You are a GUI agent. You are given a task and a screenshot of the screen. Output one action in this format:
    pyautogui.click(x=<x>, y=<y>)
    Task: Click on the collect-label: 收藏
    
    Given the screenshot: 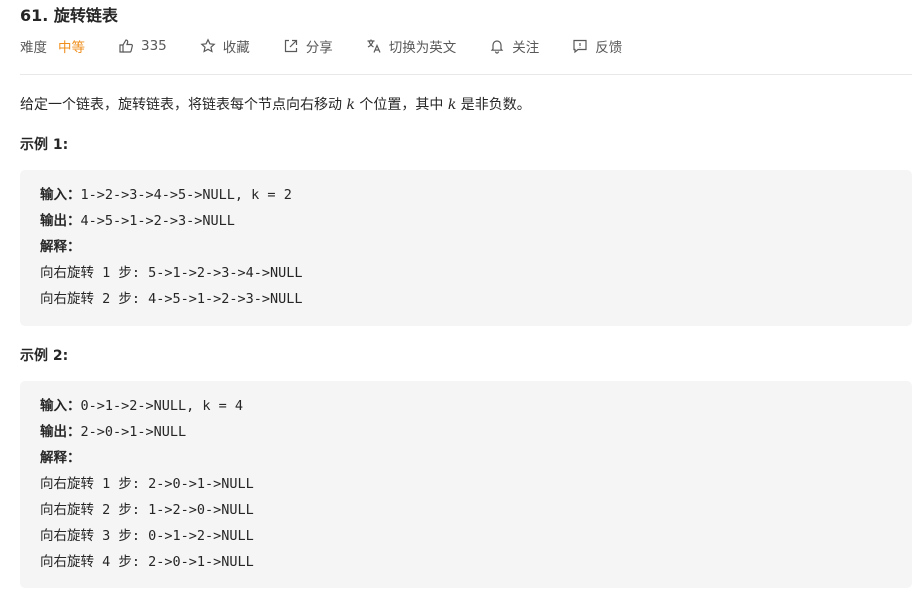 What is the action you would take?
    pyautogui.click(x=236, y=48)
    